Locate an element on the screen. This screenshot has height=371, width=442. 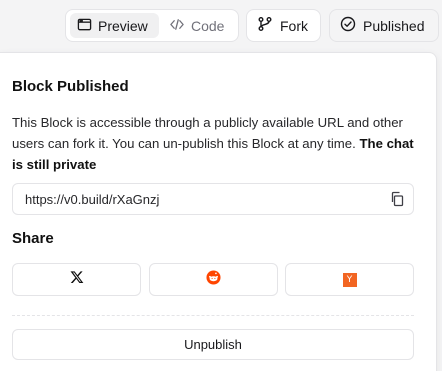
unpublish-button: Unpublish is located at coordinates (213, 344).